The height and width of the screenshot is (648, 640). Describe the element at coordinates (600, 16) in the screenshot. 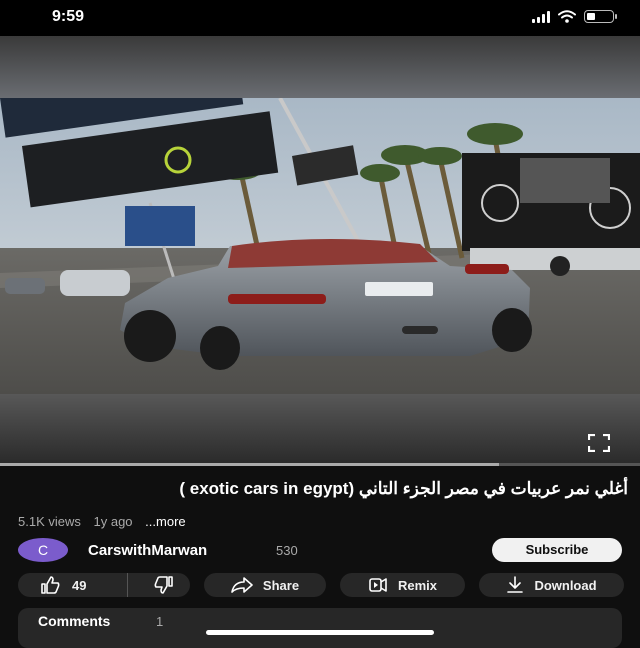

I see `battery-icon` at that location.